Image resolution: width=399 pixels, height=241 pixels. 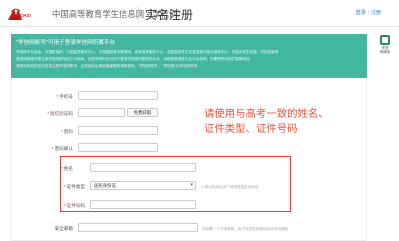 What do you see at coordinates (101, 112) in the screenshot?
I see `sms-code-input` at bounding box center [101, 112].